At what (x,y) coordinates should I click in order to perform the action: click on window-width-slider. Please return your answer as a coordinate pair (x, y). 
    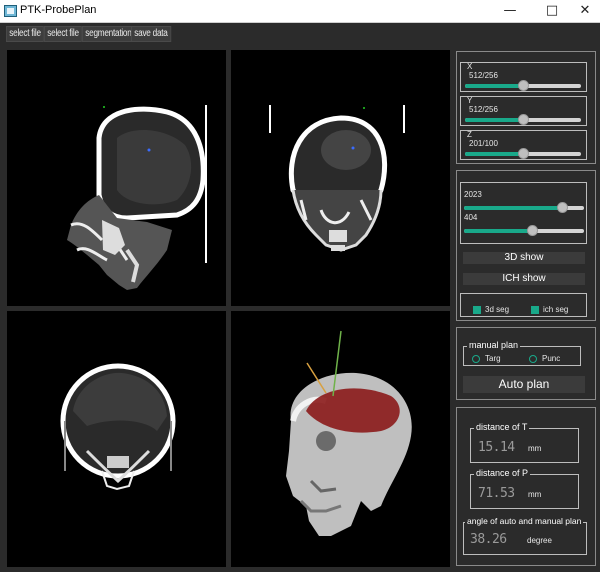
    Looking at the image, I should click on (524, 207).